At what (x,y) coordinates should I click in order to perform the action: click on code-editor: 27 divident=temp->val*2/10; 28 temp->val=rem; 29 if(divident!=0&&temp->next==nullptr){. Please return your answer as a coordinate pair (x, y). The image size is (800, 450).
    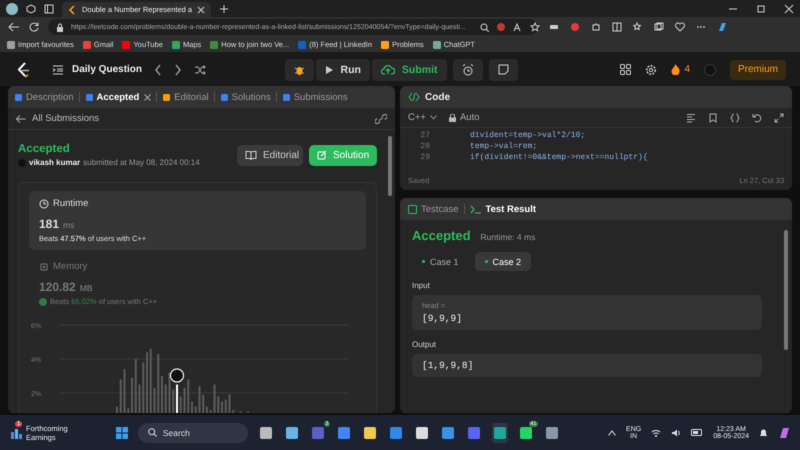
    Looking at the image, I should click on (596, 149).